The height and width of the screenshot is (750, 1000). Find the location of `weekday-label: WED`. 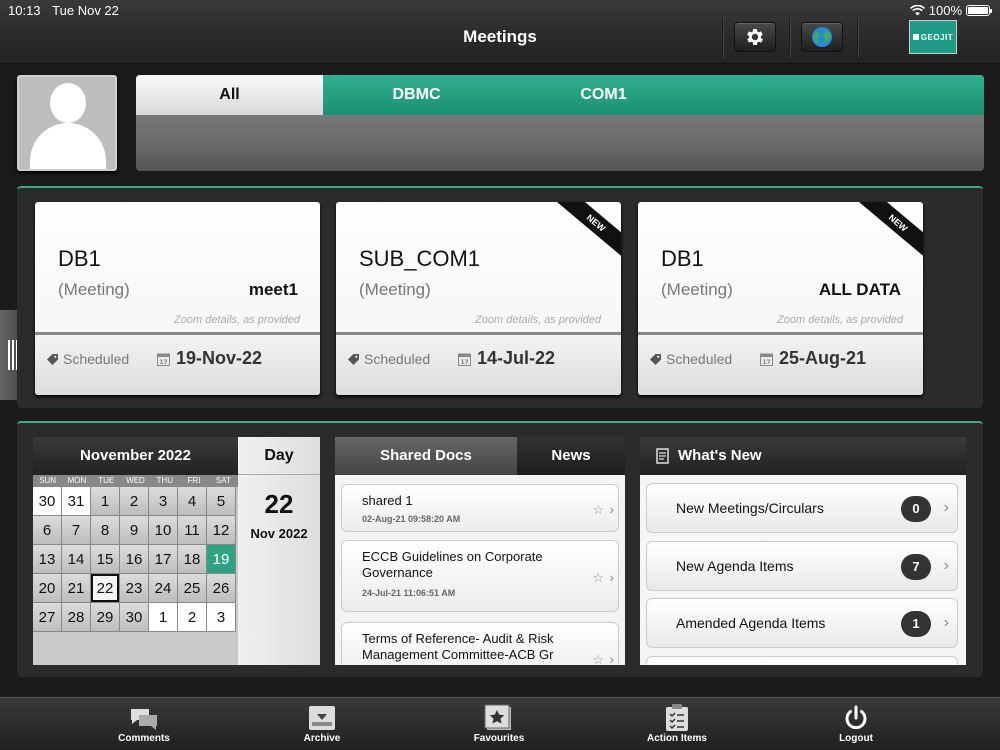

weekday-label: WED is located at coordinates (135, 480).